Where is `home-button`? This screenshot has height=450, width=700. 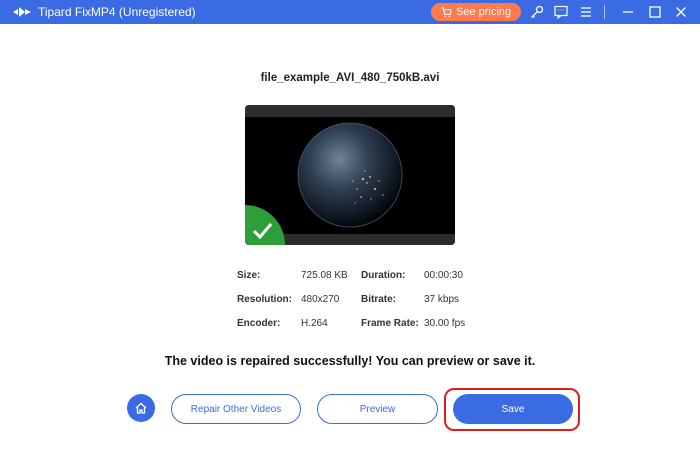
home-button is located at coordinates (141, 408).